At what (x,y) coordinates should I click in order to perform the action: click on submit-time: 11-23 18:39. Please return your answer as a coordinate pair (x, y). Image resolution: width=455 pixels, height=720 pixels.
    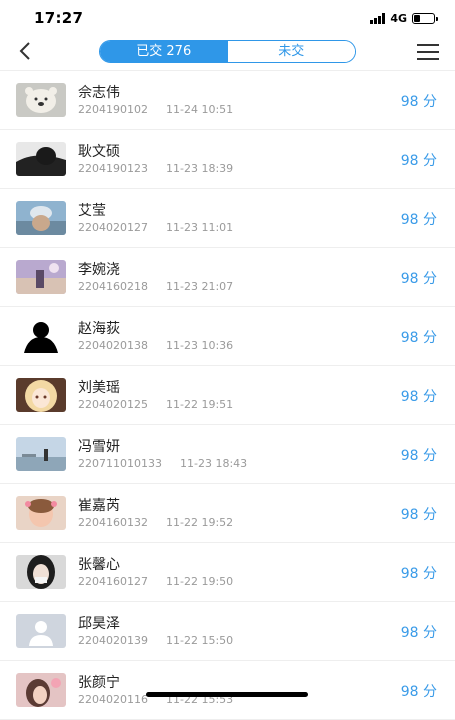
    Looking at the image, I should click on (200, 168).